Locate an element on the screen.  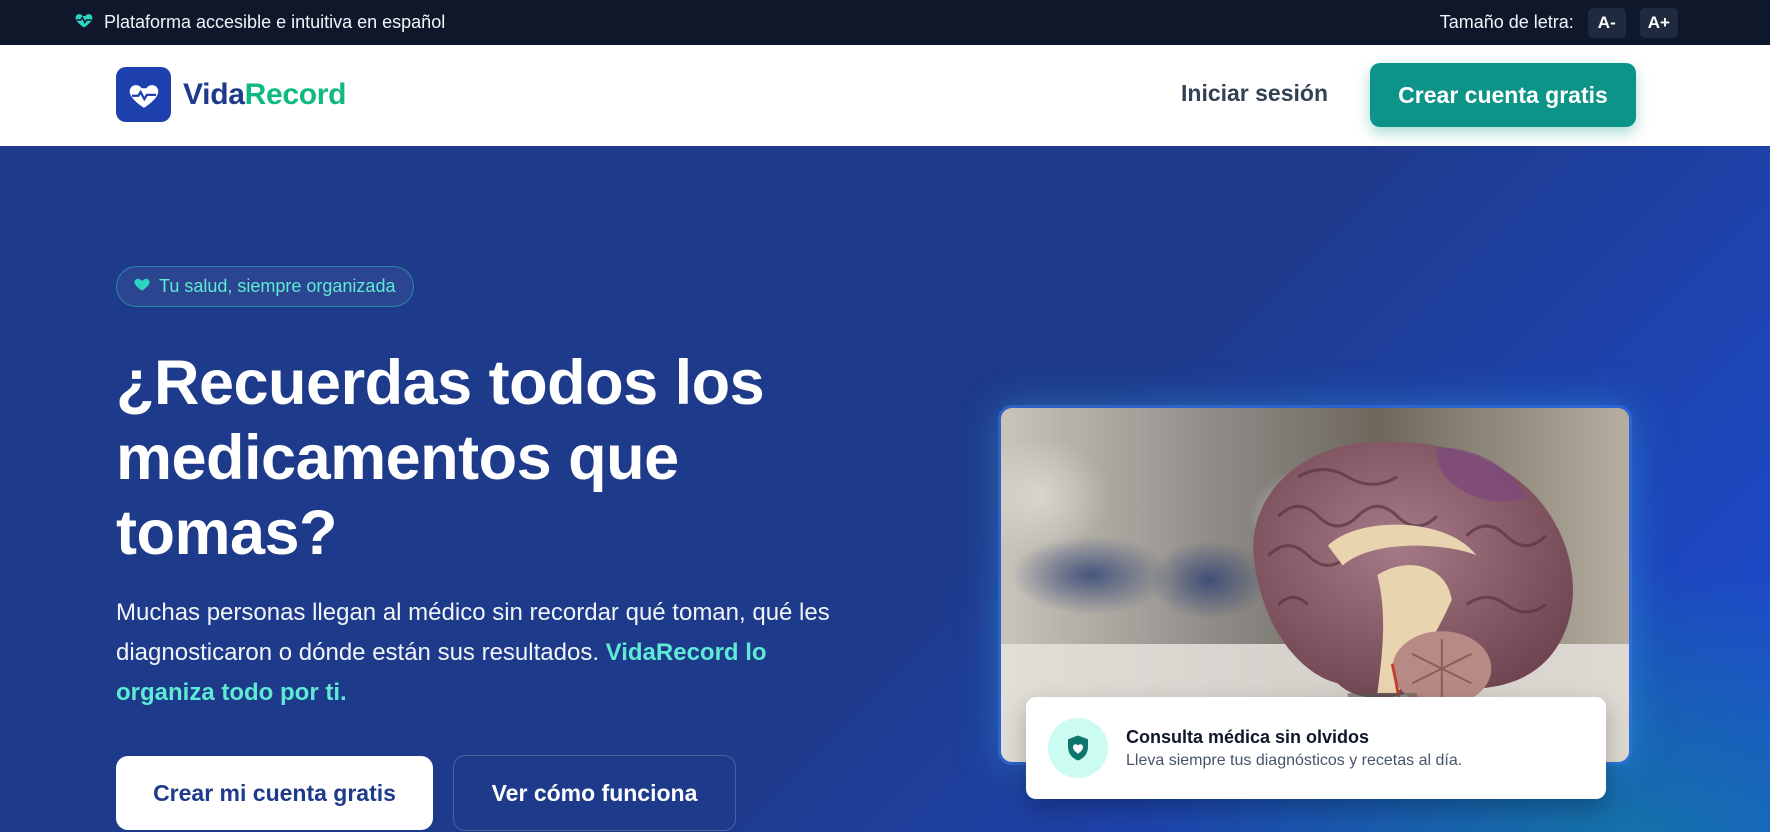
brand-name-part2: Record is located at coordinates (295, 94).